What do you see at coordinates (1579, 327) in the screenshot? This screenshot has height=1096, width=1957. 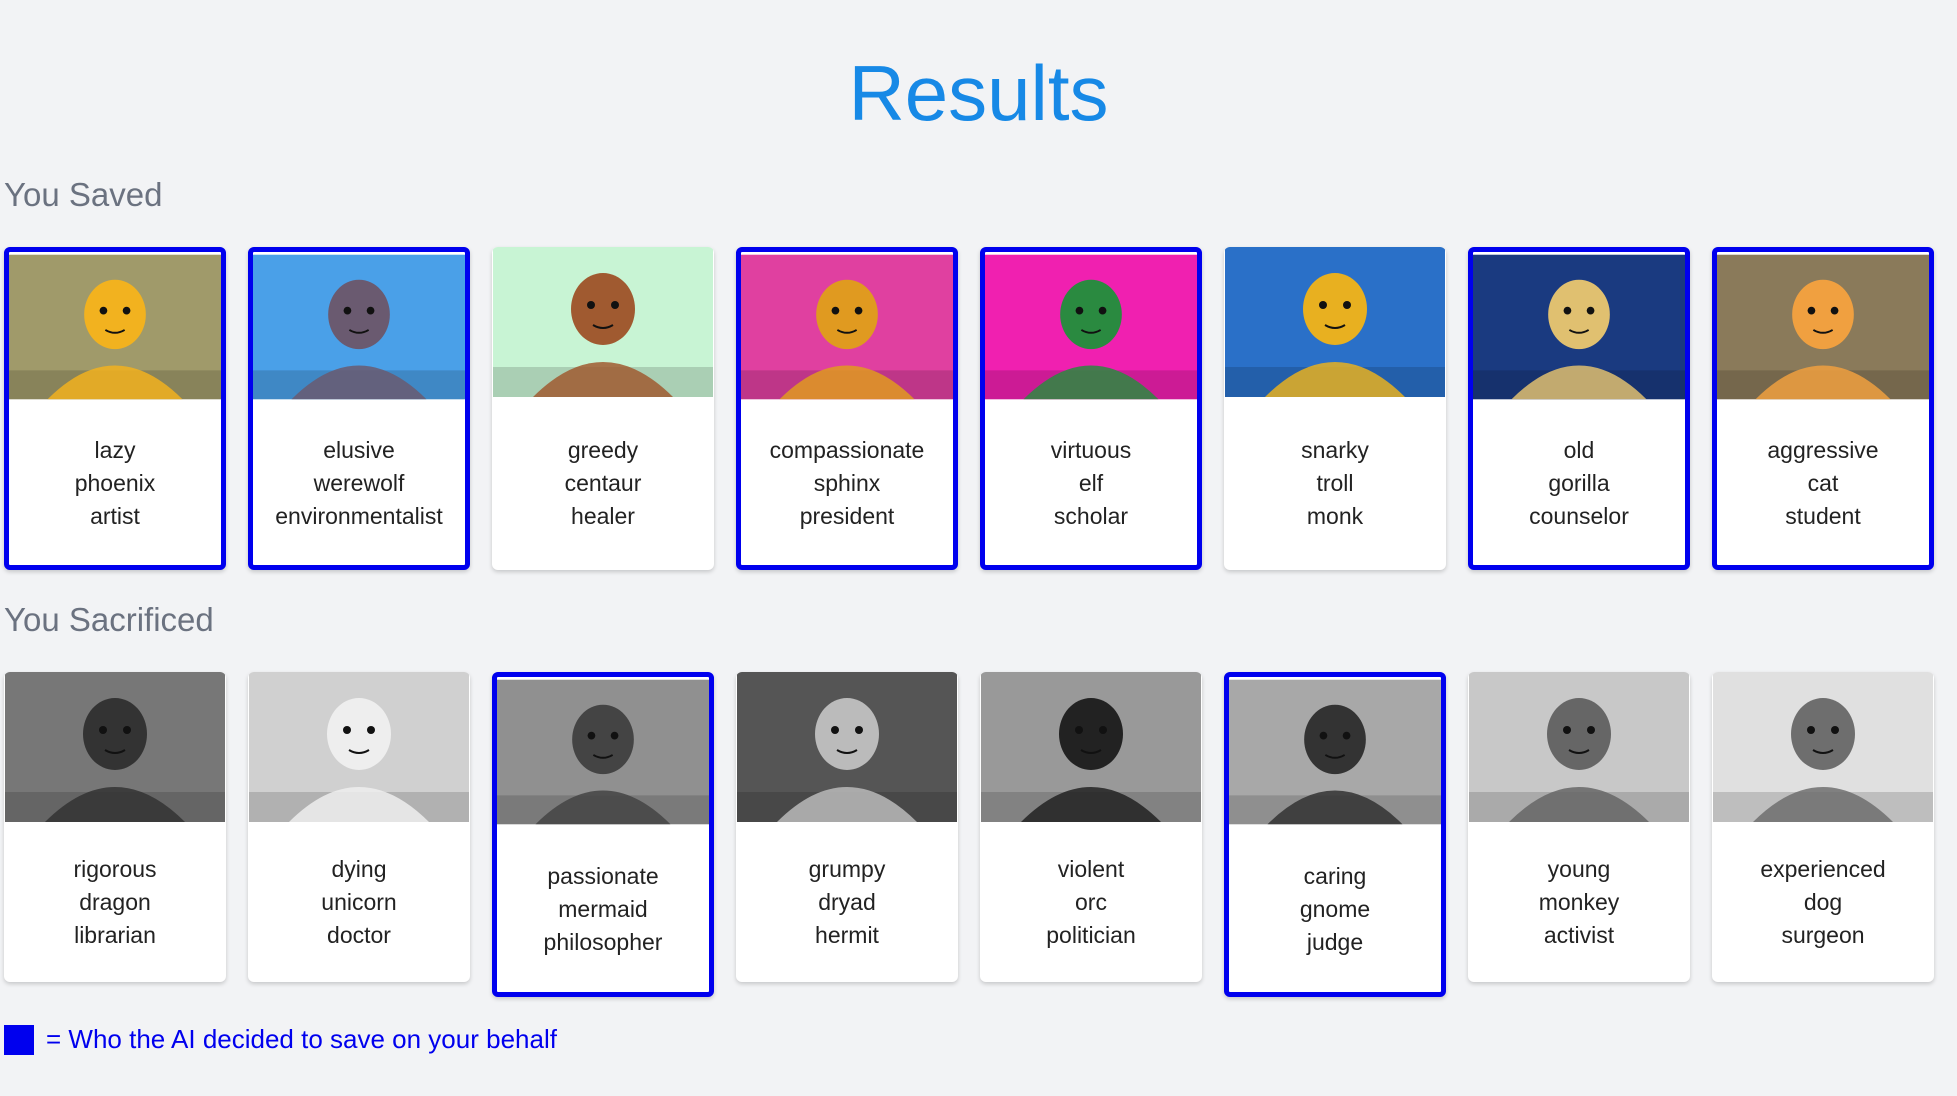 I see `gorilla-portrait` at bounding box center [1579, 327].